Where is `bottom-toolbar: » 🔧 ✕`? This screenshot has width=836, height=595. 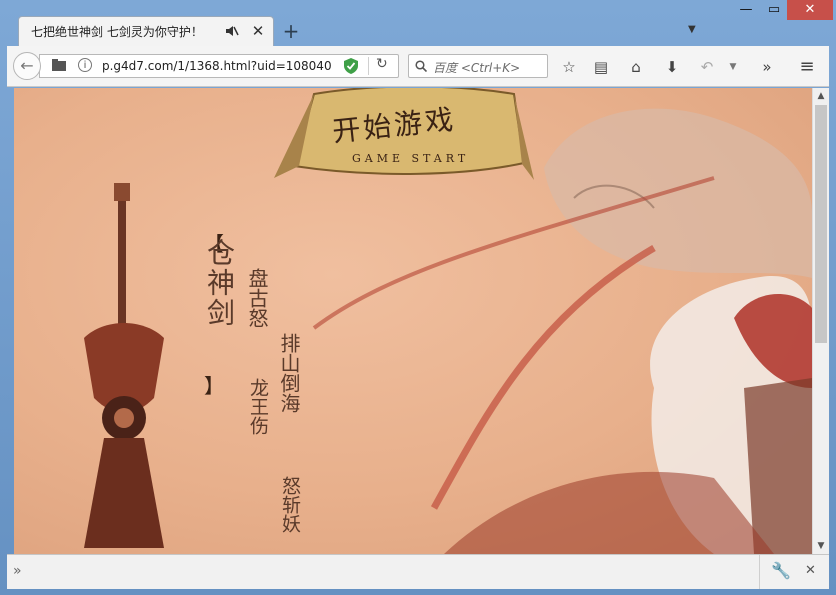 bottom-toolbar: » 🔧 ✕ is located at coordinates (418, 571).